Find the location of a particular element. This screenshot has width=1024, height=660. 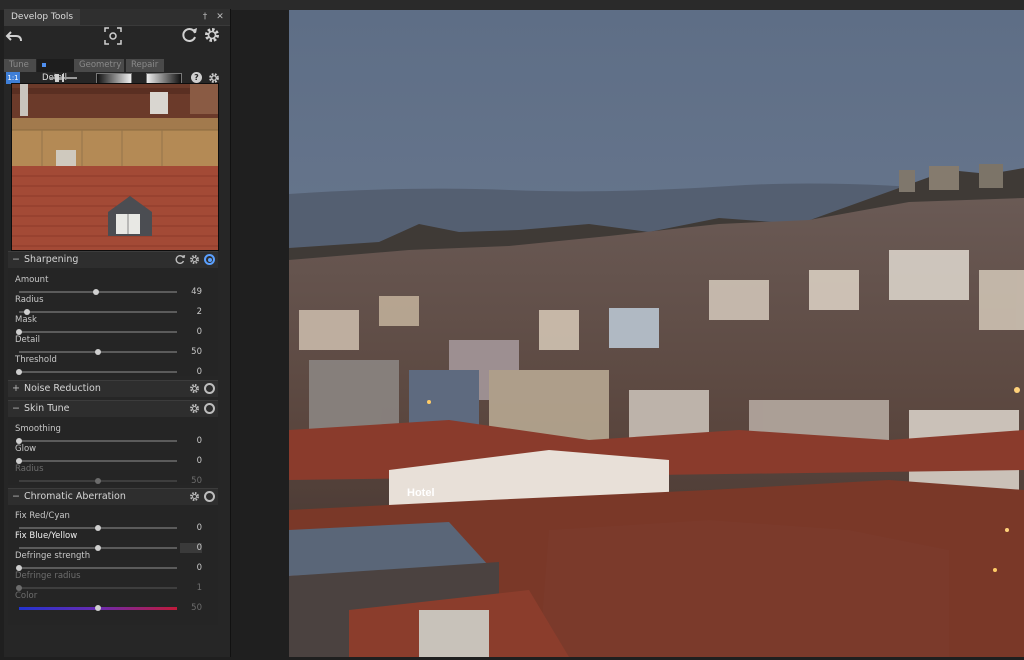

glow-label: Glow is located at coordinates (26, 449).